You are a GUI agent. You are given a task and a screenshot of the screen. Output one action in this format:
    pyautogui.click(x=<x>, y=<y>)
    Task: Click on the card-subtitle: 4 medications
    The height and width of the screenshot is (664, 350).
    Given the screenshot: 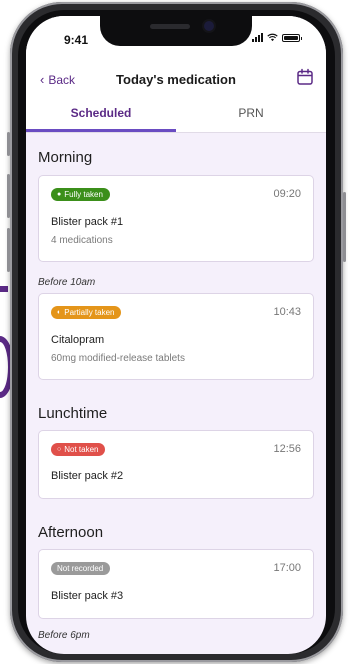 What is the action you would take?
    pyautogui.click(x=82, y=240)
    